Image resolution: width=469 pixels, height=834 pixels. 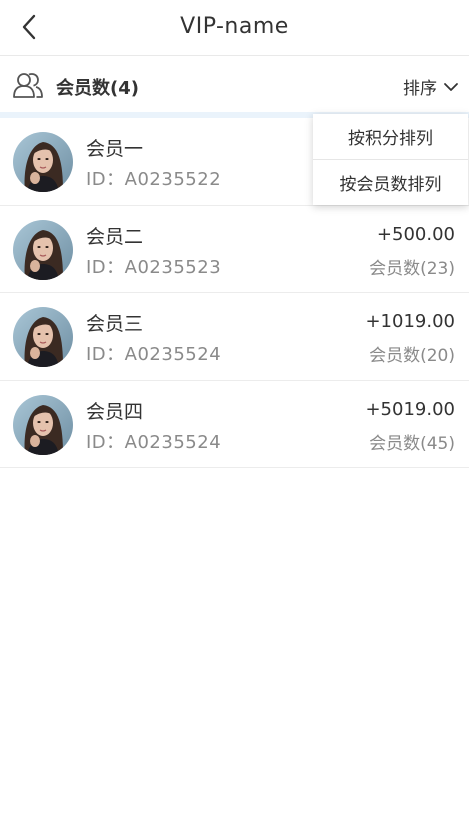 What do you see at coordinates (97, 88) in the screenshot?
I see `member-count: 会员数(4)` at bounding box center [97, 88].